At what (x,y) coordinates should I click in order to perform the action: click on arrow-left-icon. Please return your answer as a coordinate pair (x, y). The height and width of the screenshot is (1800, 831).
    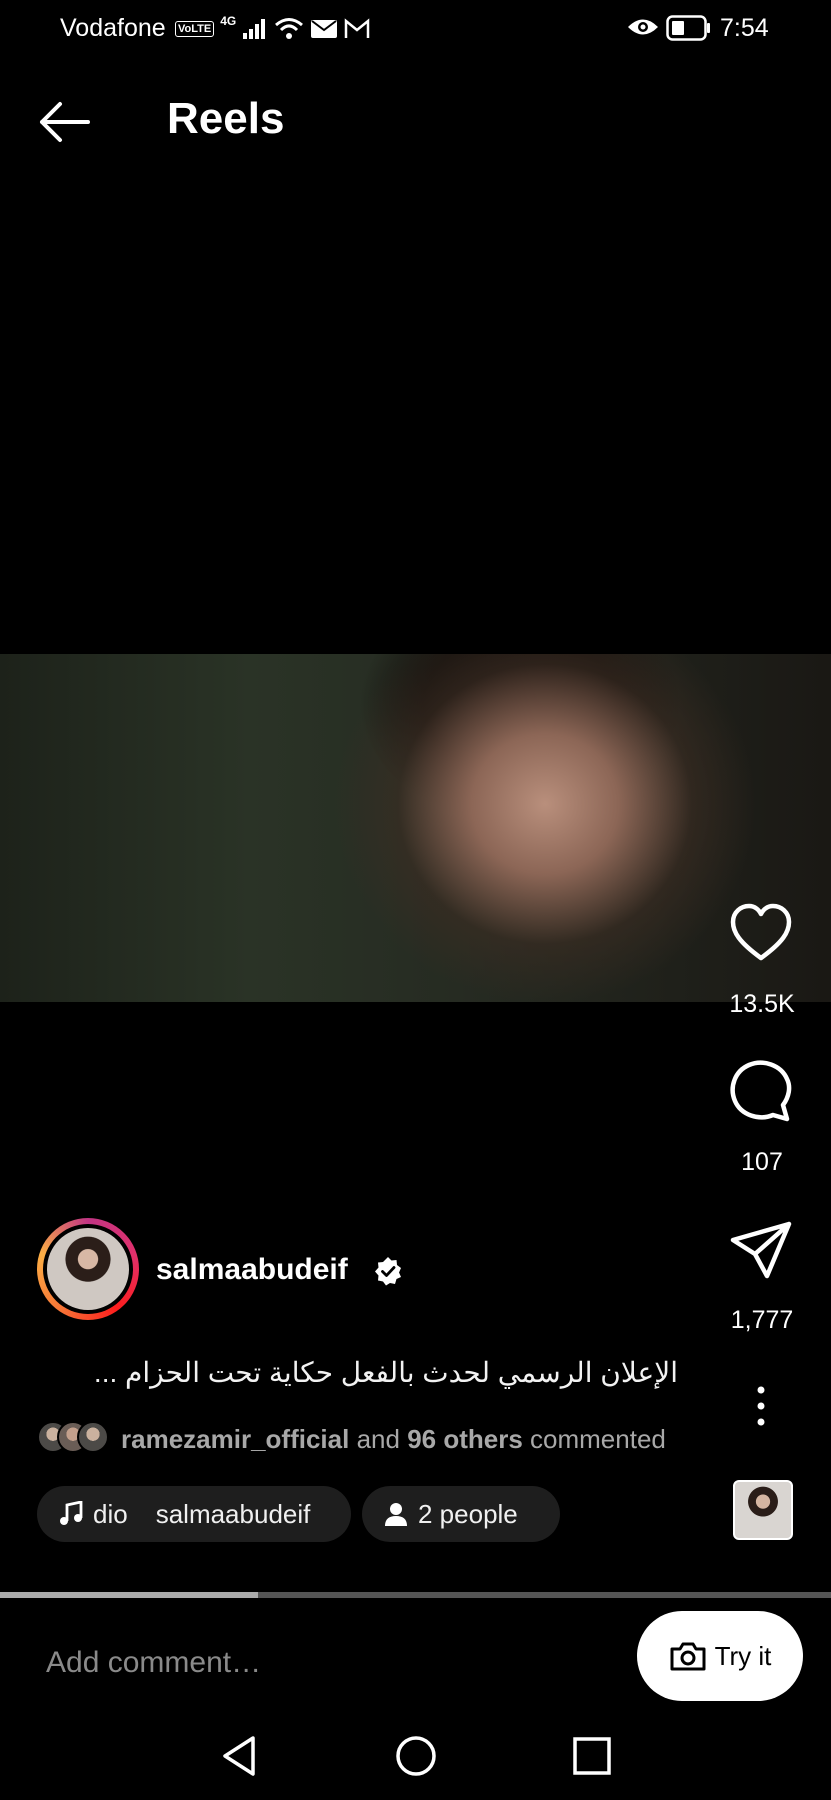
    Looking at the image, I should click on (64, 122).